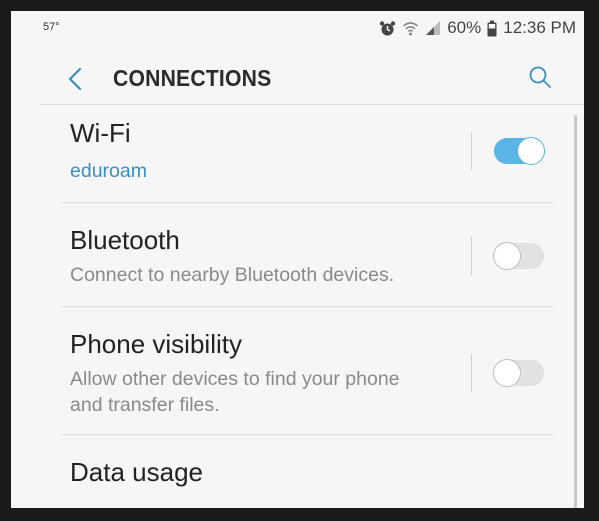 The height and width of the screenshot is (521, 599). I want to click on bluetooth-description: Connect to nearby Bluetooth devices., so click(232, 275).